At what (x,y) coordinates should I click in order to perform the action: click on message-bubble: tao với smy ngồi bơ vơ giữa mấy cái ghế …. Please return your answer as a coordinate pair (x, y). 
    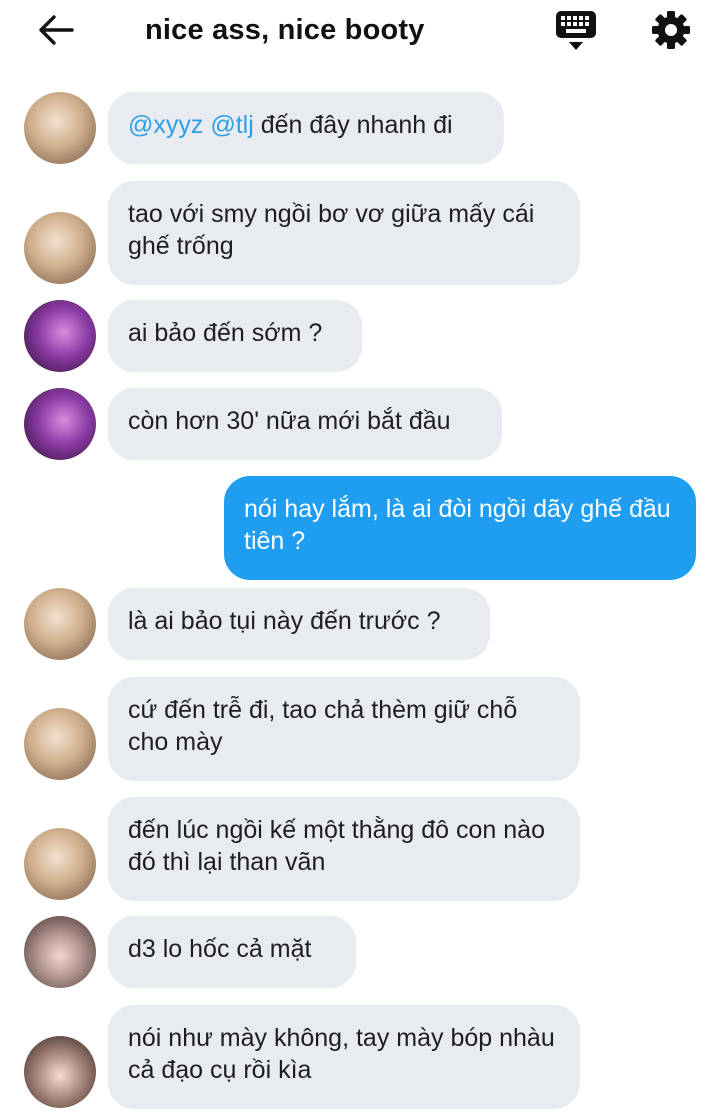
    Looking at the image, I should click on (344, 233).